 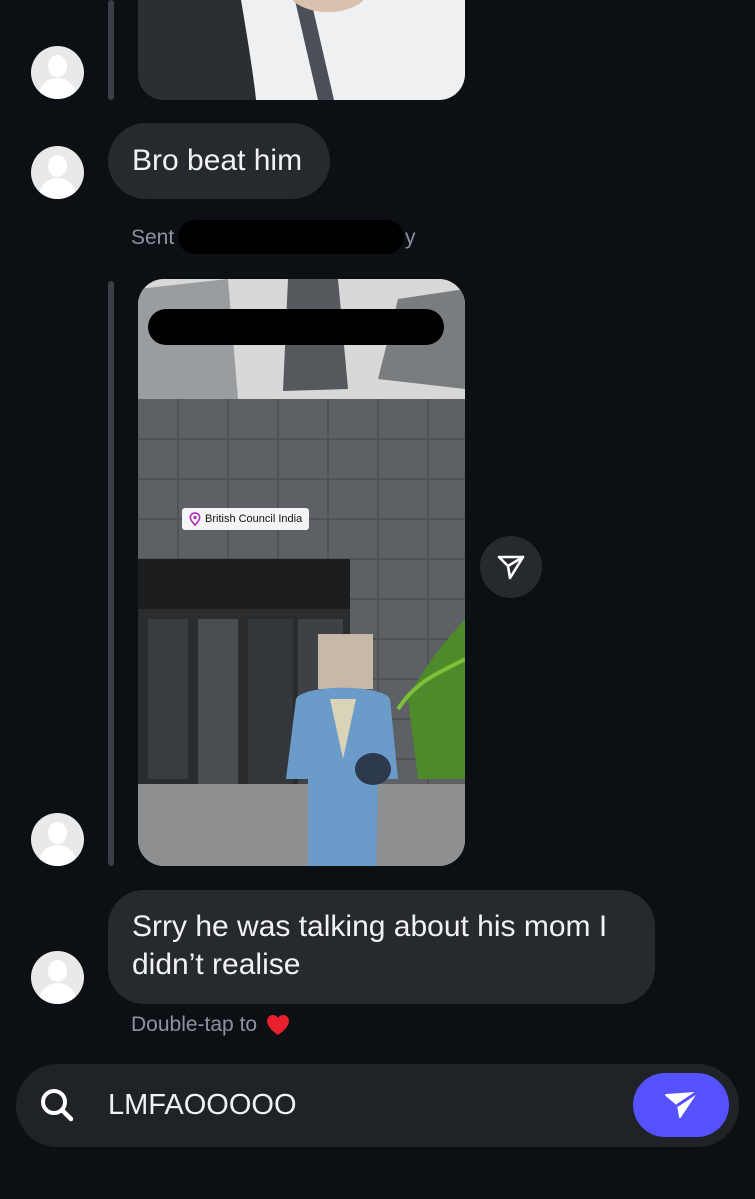 What do you see at coordinates (291, 237) in the screenshot?
I see `redaction-bar` at bounding box center [291, 237].